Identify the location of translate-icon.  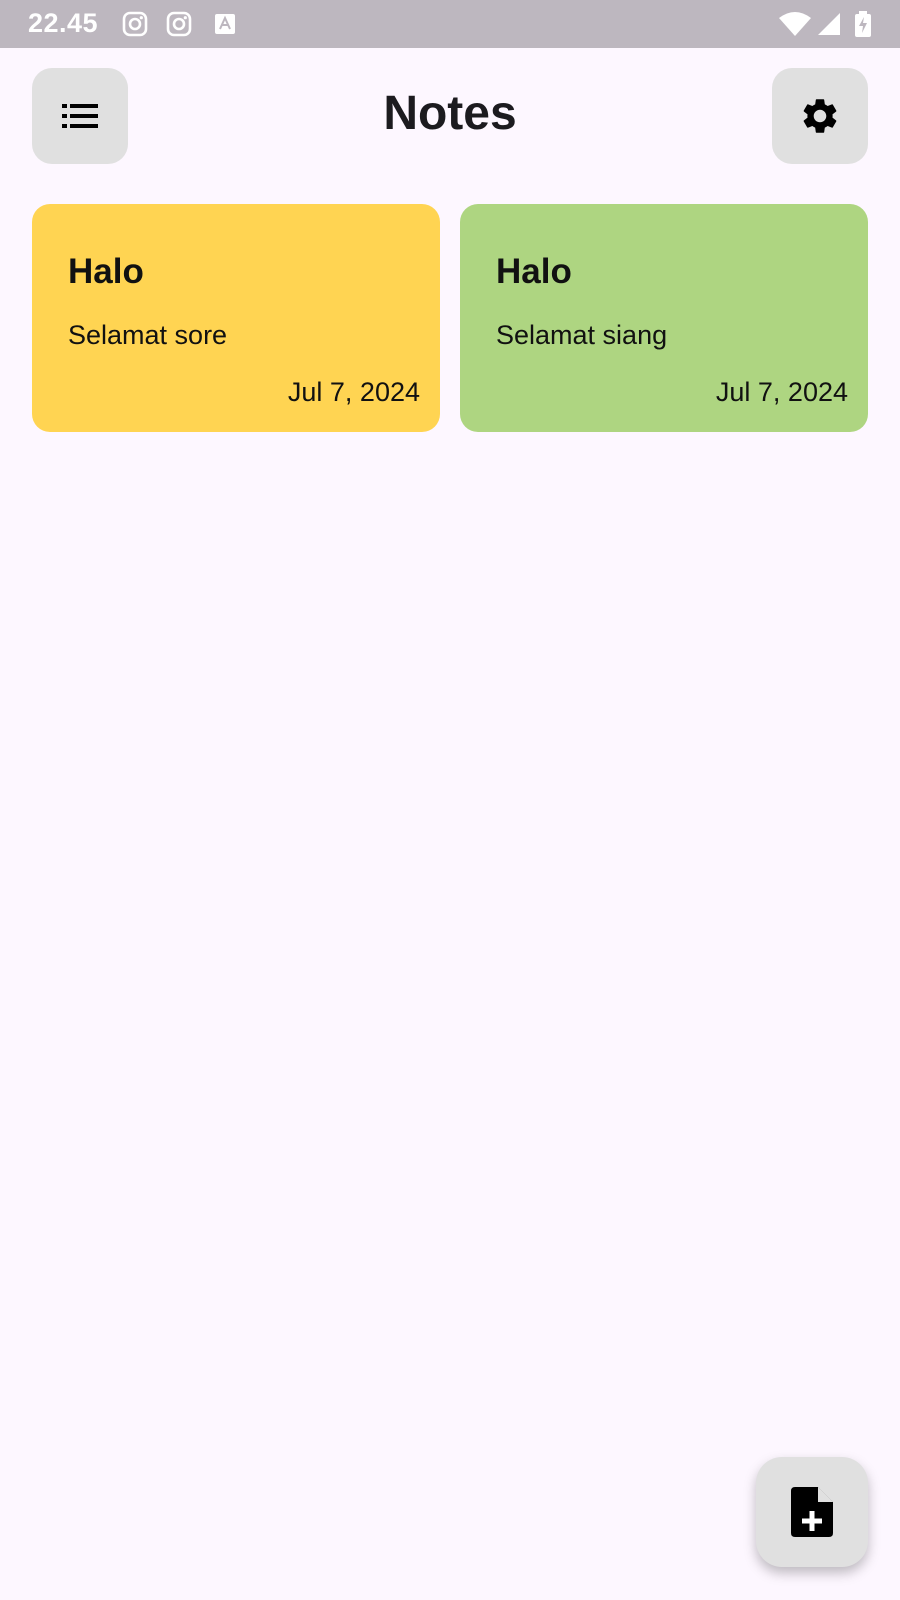
(225, 24).